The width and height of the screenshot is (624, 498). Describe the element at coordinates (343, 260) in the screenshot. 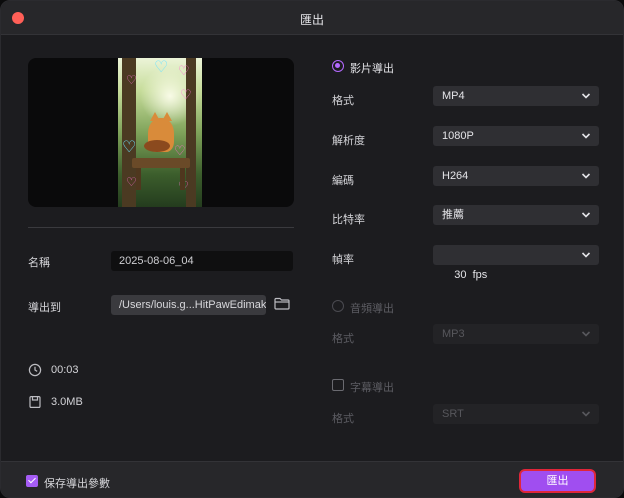

I see `frame-rate-label: 幀率` at that location.